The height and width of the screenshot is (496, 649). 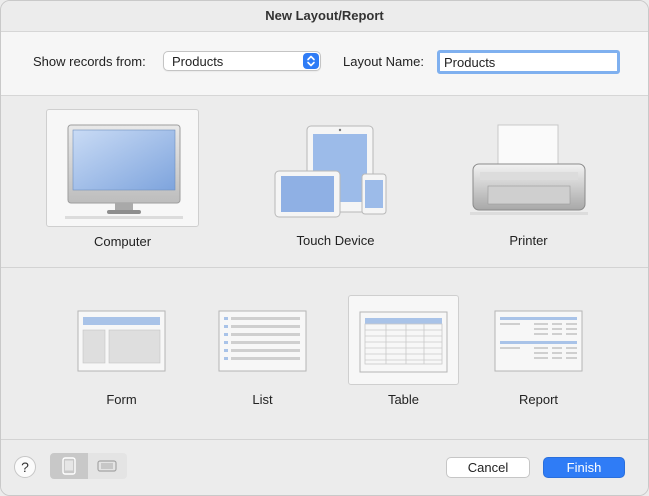 I want to click on layout-name-label: Layout Name:, so click(x=383, y=61).